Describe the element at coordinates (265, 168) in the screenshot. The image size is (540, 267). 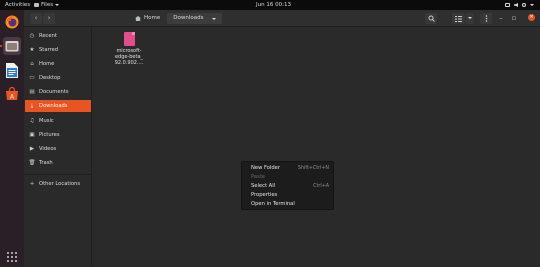
I see `menu-item-label: New Folder` at that location.